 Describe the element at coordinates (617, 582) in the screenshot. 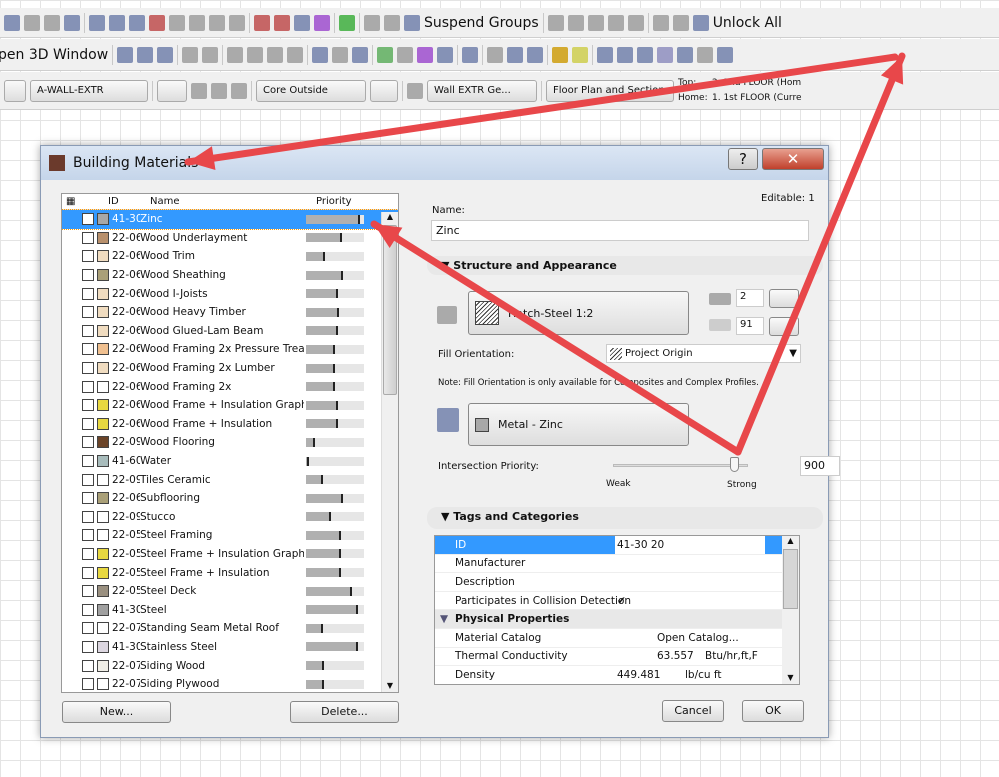

I see `property-row: Description` at that location.